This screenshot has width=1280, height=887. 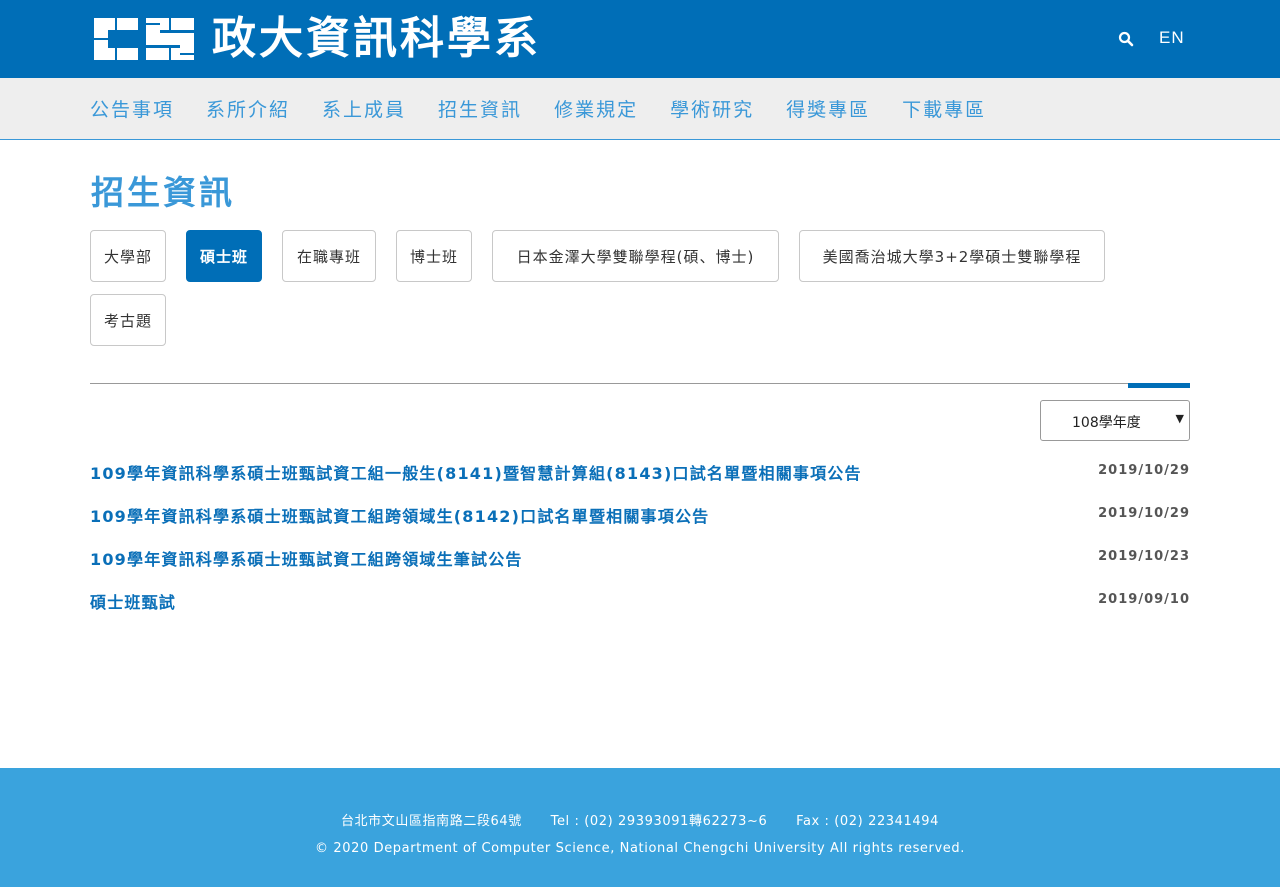 I want to click on top-header: 政大資訊科學系 EN, so click(x=640, y=39).